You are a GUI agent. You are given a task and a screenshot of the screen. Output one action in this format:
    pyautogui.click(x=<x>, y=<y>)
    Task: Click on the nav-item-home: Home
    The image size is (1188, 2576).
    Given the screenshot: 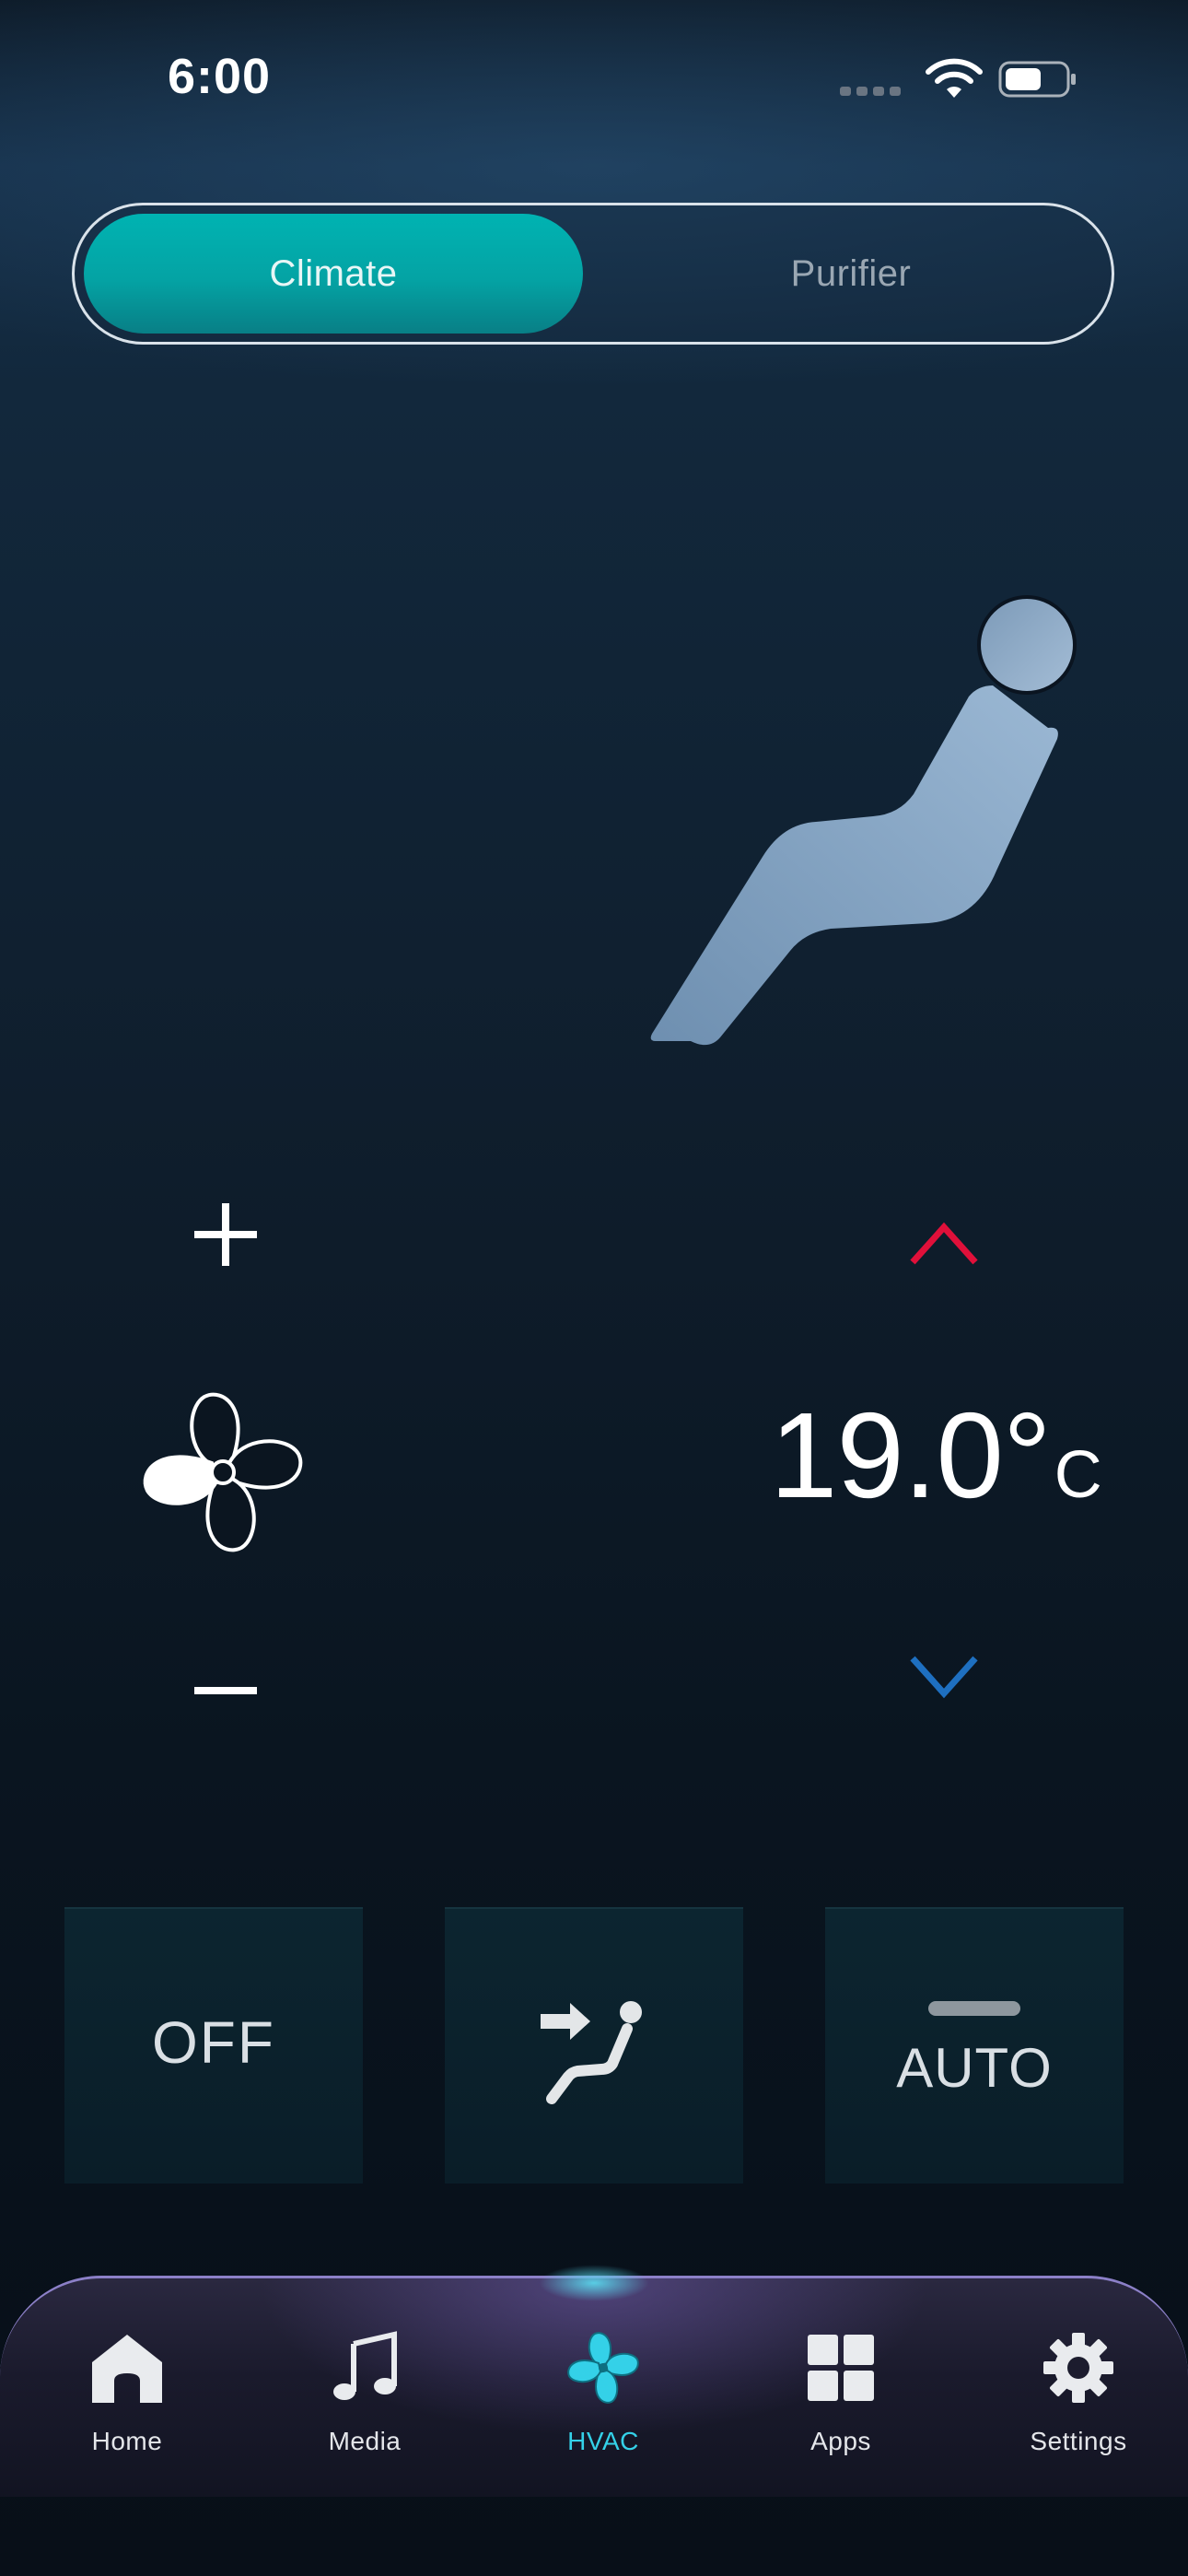 What is the action you would take?
    pyautogui.click(x=127, y=2400)
    